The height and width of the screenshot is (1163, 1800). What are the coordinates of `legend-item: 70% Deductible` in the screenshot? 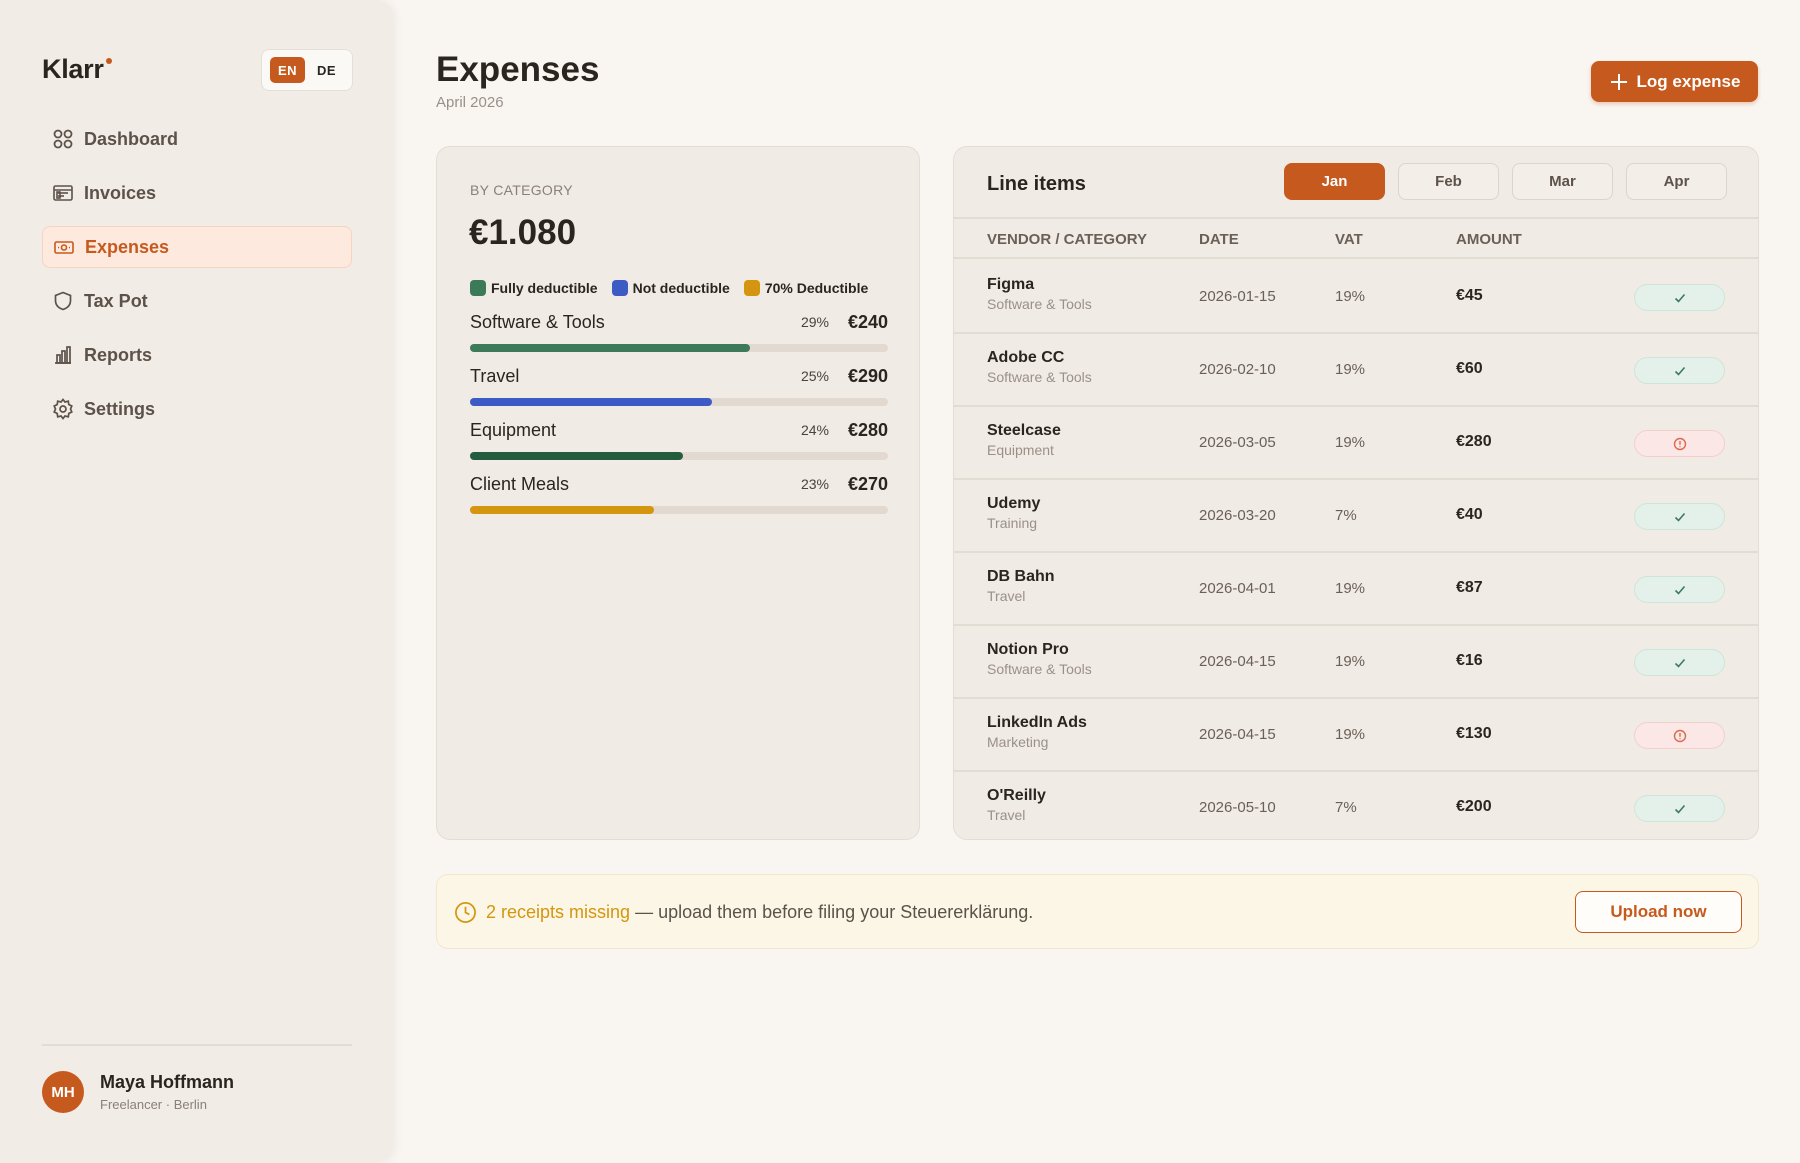 It's located at (805, 288).